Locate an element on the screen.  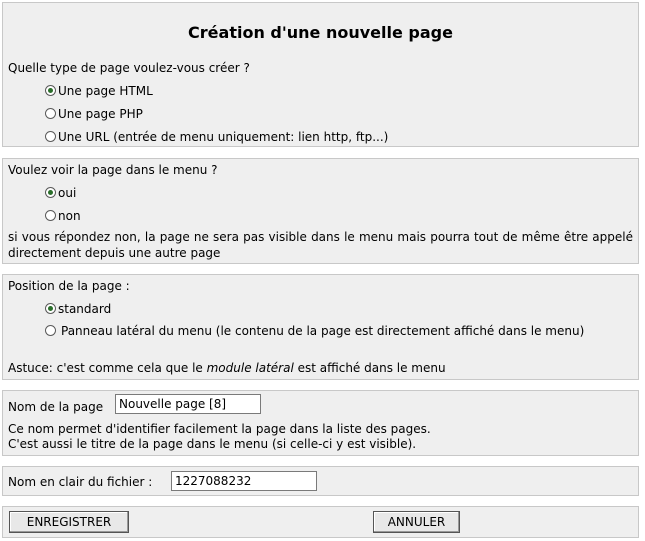
cancel-button: ANNULER is located at coordinates (416, 522).